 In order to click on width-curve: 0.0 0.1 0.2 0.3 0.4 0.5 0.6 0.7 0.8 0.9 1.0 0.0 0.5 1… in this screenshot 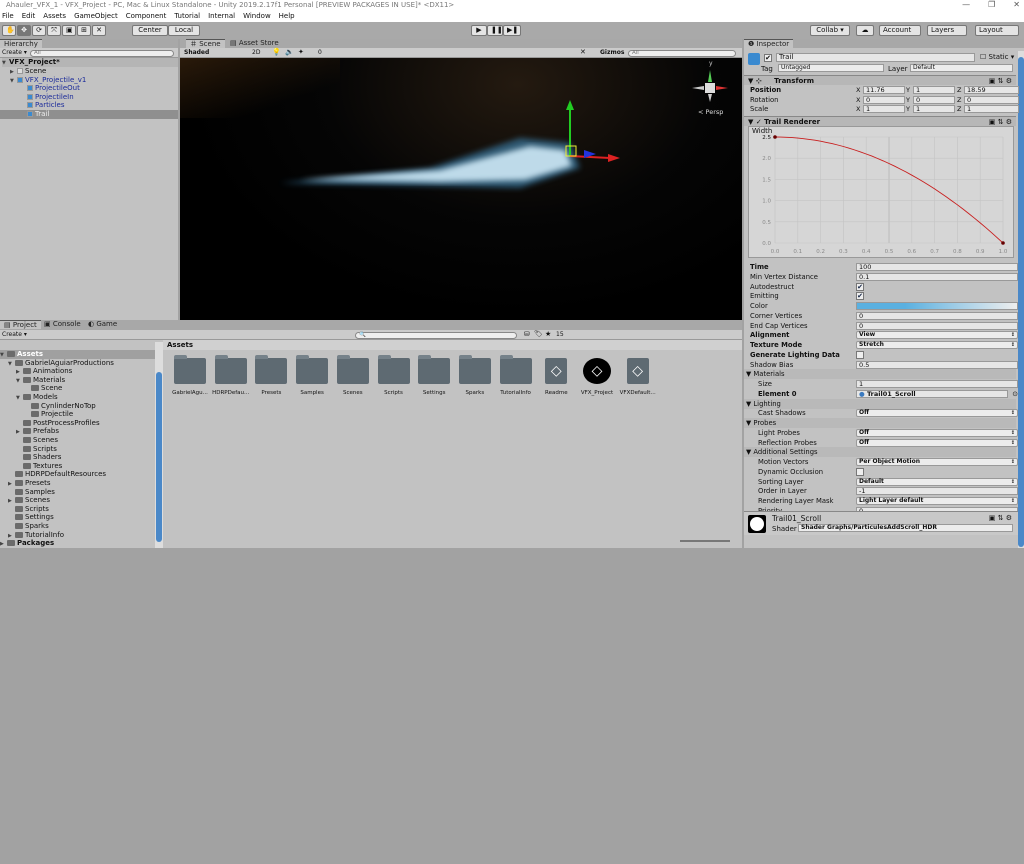, I will do `click(881, 192)`.